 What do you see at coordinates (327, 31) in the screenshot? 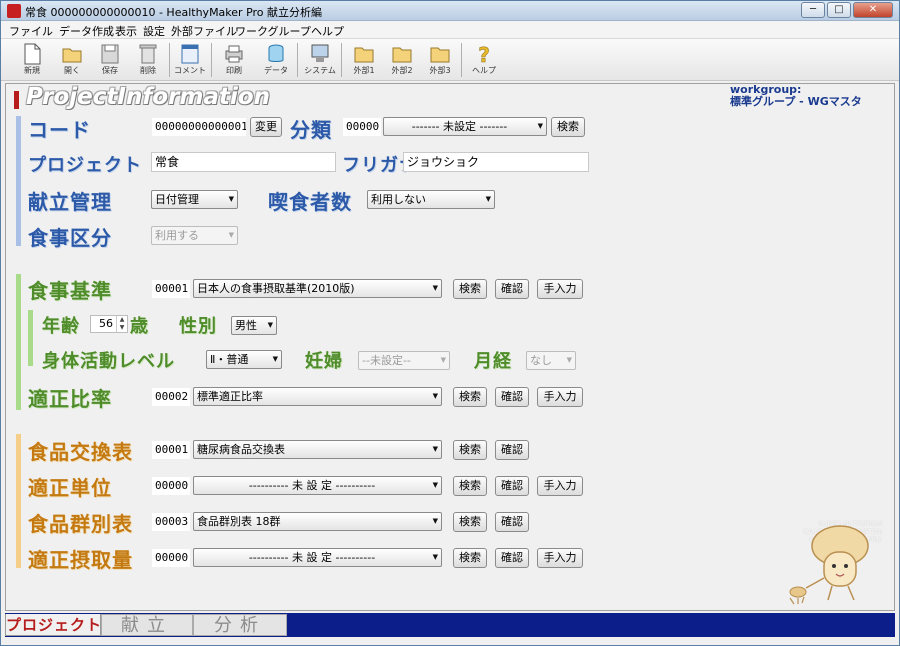
I see `menu-help: ヘルプ` at bounding box center [327, 31].